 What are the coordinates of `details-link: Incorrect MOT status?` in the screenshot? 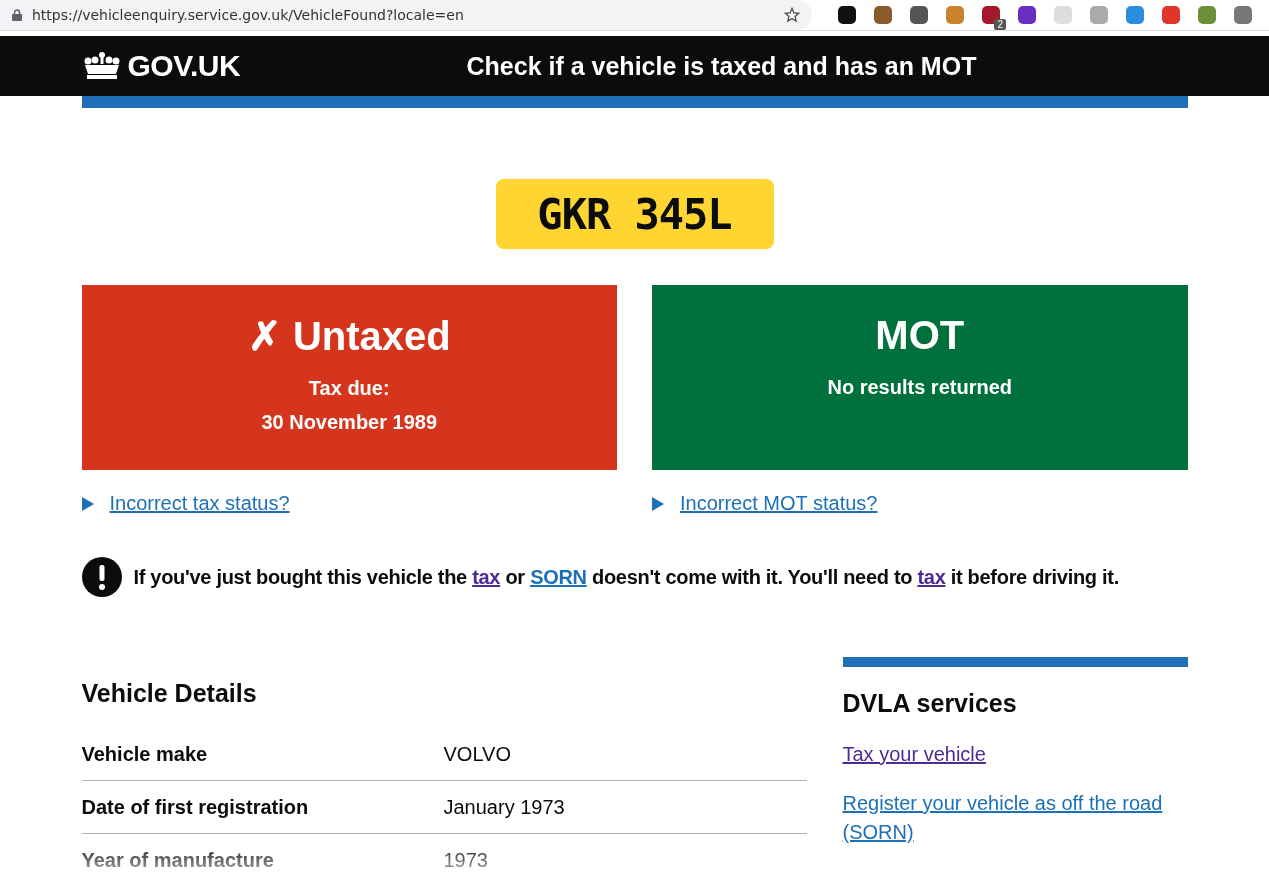 It's located at (779, 503).